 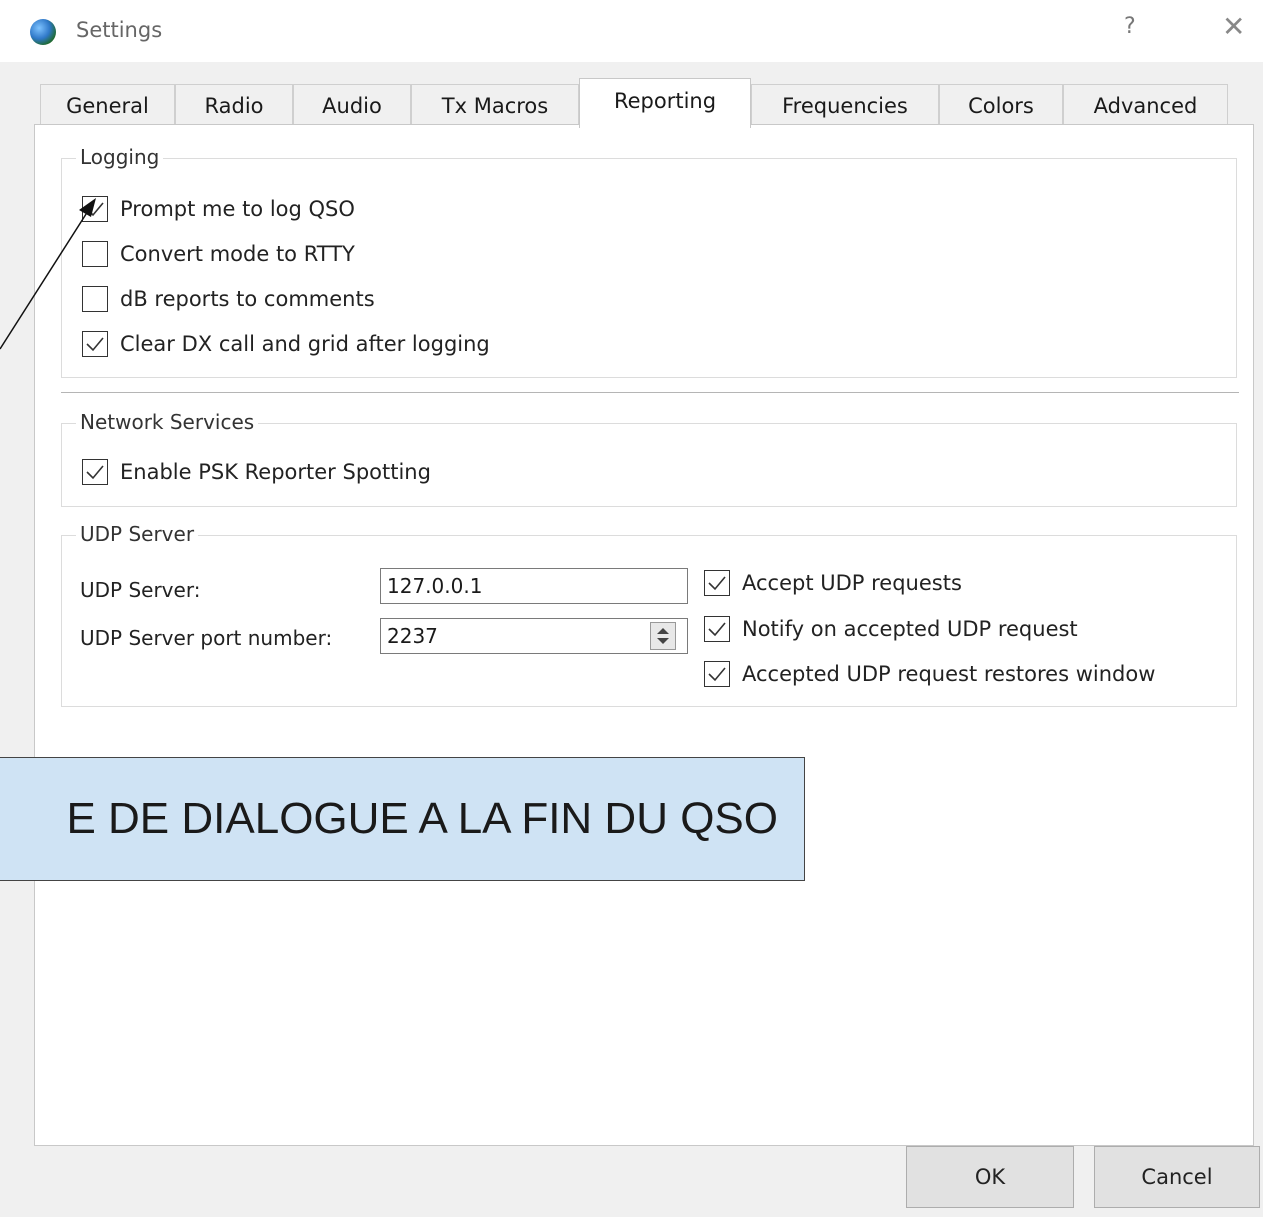 I want to click on network-group-title: Network Services, so click(x=167, y=422).